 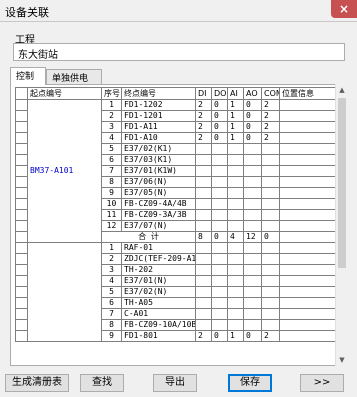 What do you see at coordinates (179, 52) in the screenshot?
I see `project-field: 东大街站` at bounding box center [179, 52].